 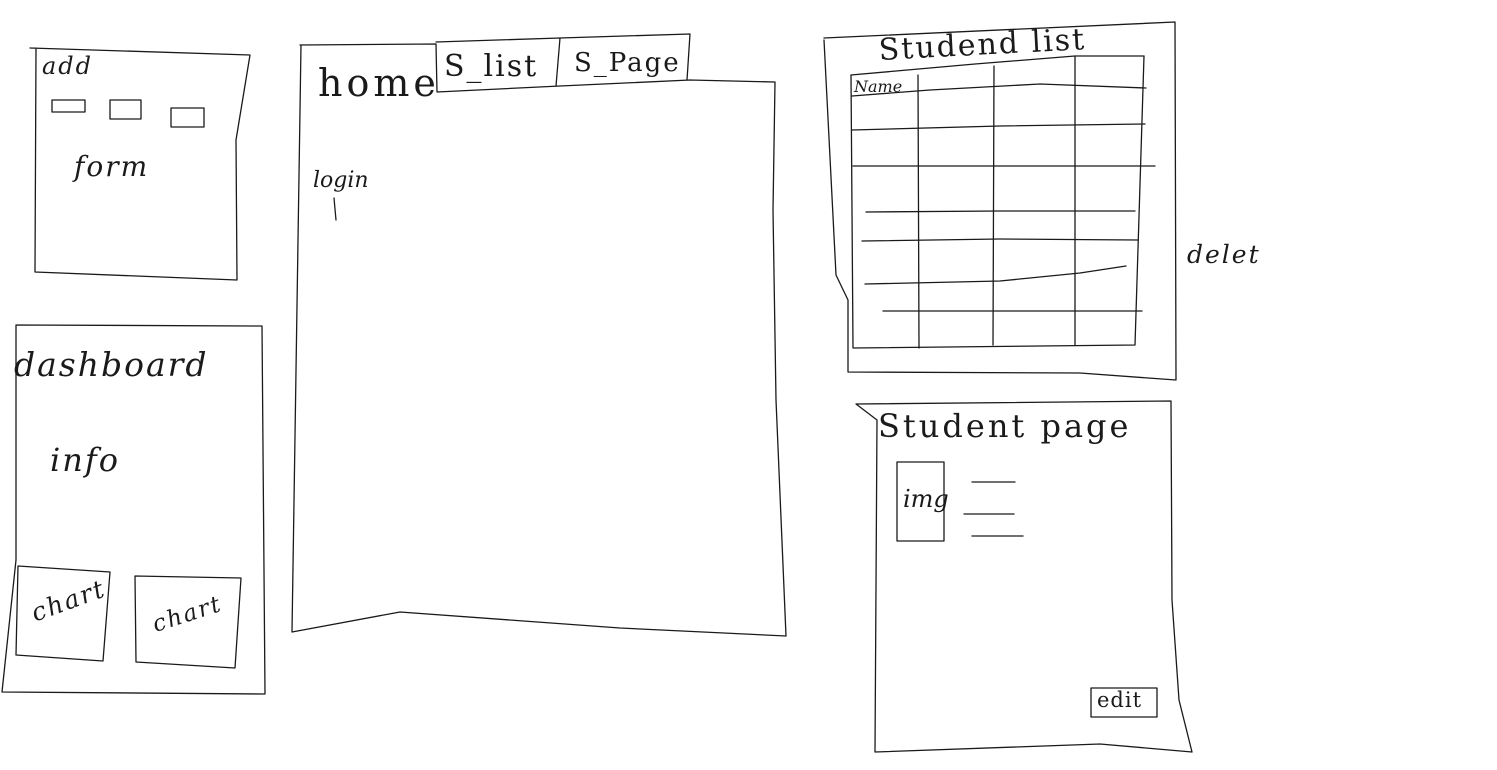 What do you see at coordinates (926, 499) in the screenshot?
I see `image-label: img` at bounding box center [926, 499].